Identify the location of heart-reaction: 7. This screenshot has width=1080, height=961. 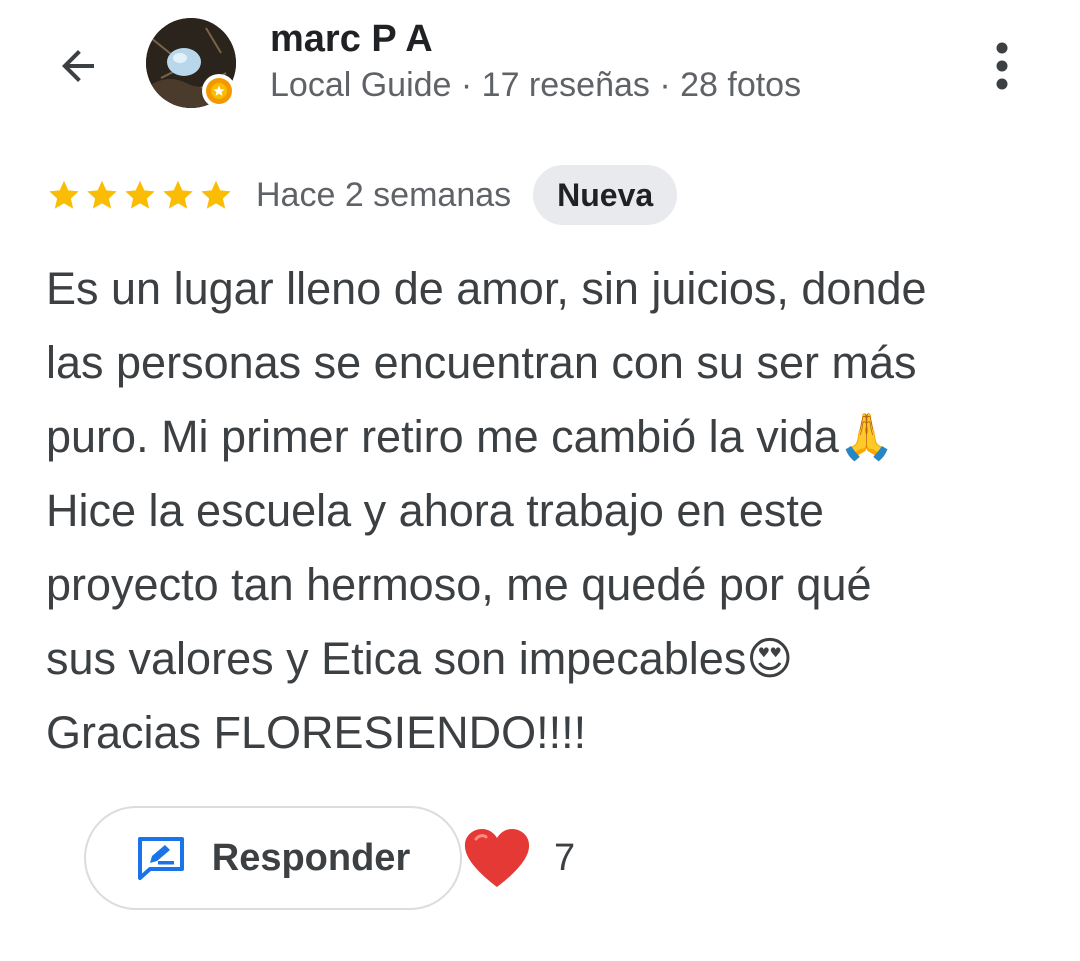
(518, 858).